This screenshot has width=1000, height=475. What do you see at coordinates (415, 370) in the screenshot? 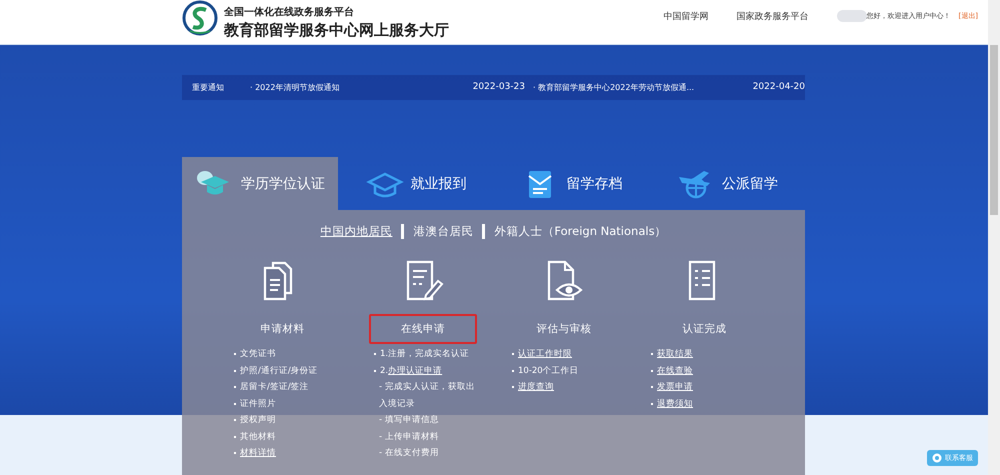
I see `list-link: 办理认证申请` at bounding box center [415, 370].